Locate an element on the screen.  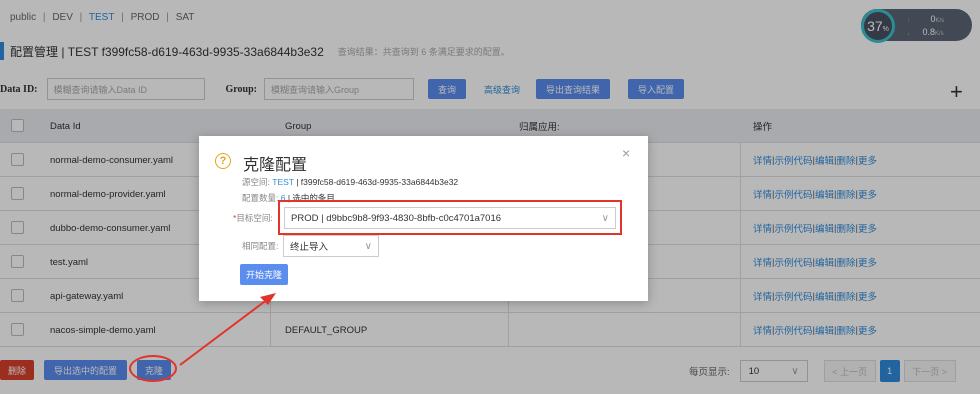
ns-prod: PROD is located at coordinates (145, 17).